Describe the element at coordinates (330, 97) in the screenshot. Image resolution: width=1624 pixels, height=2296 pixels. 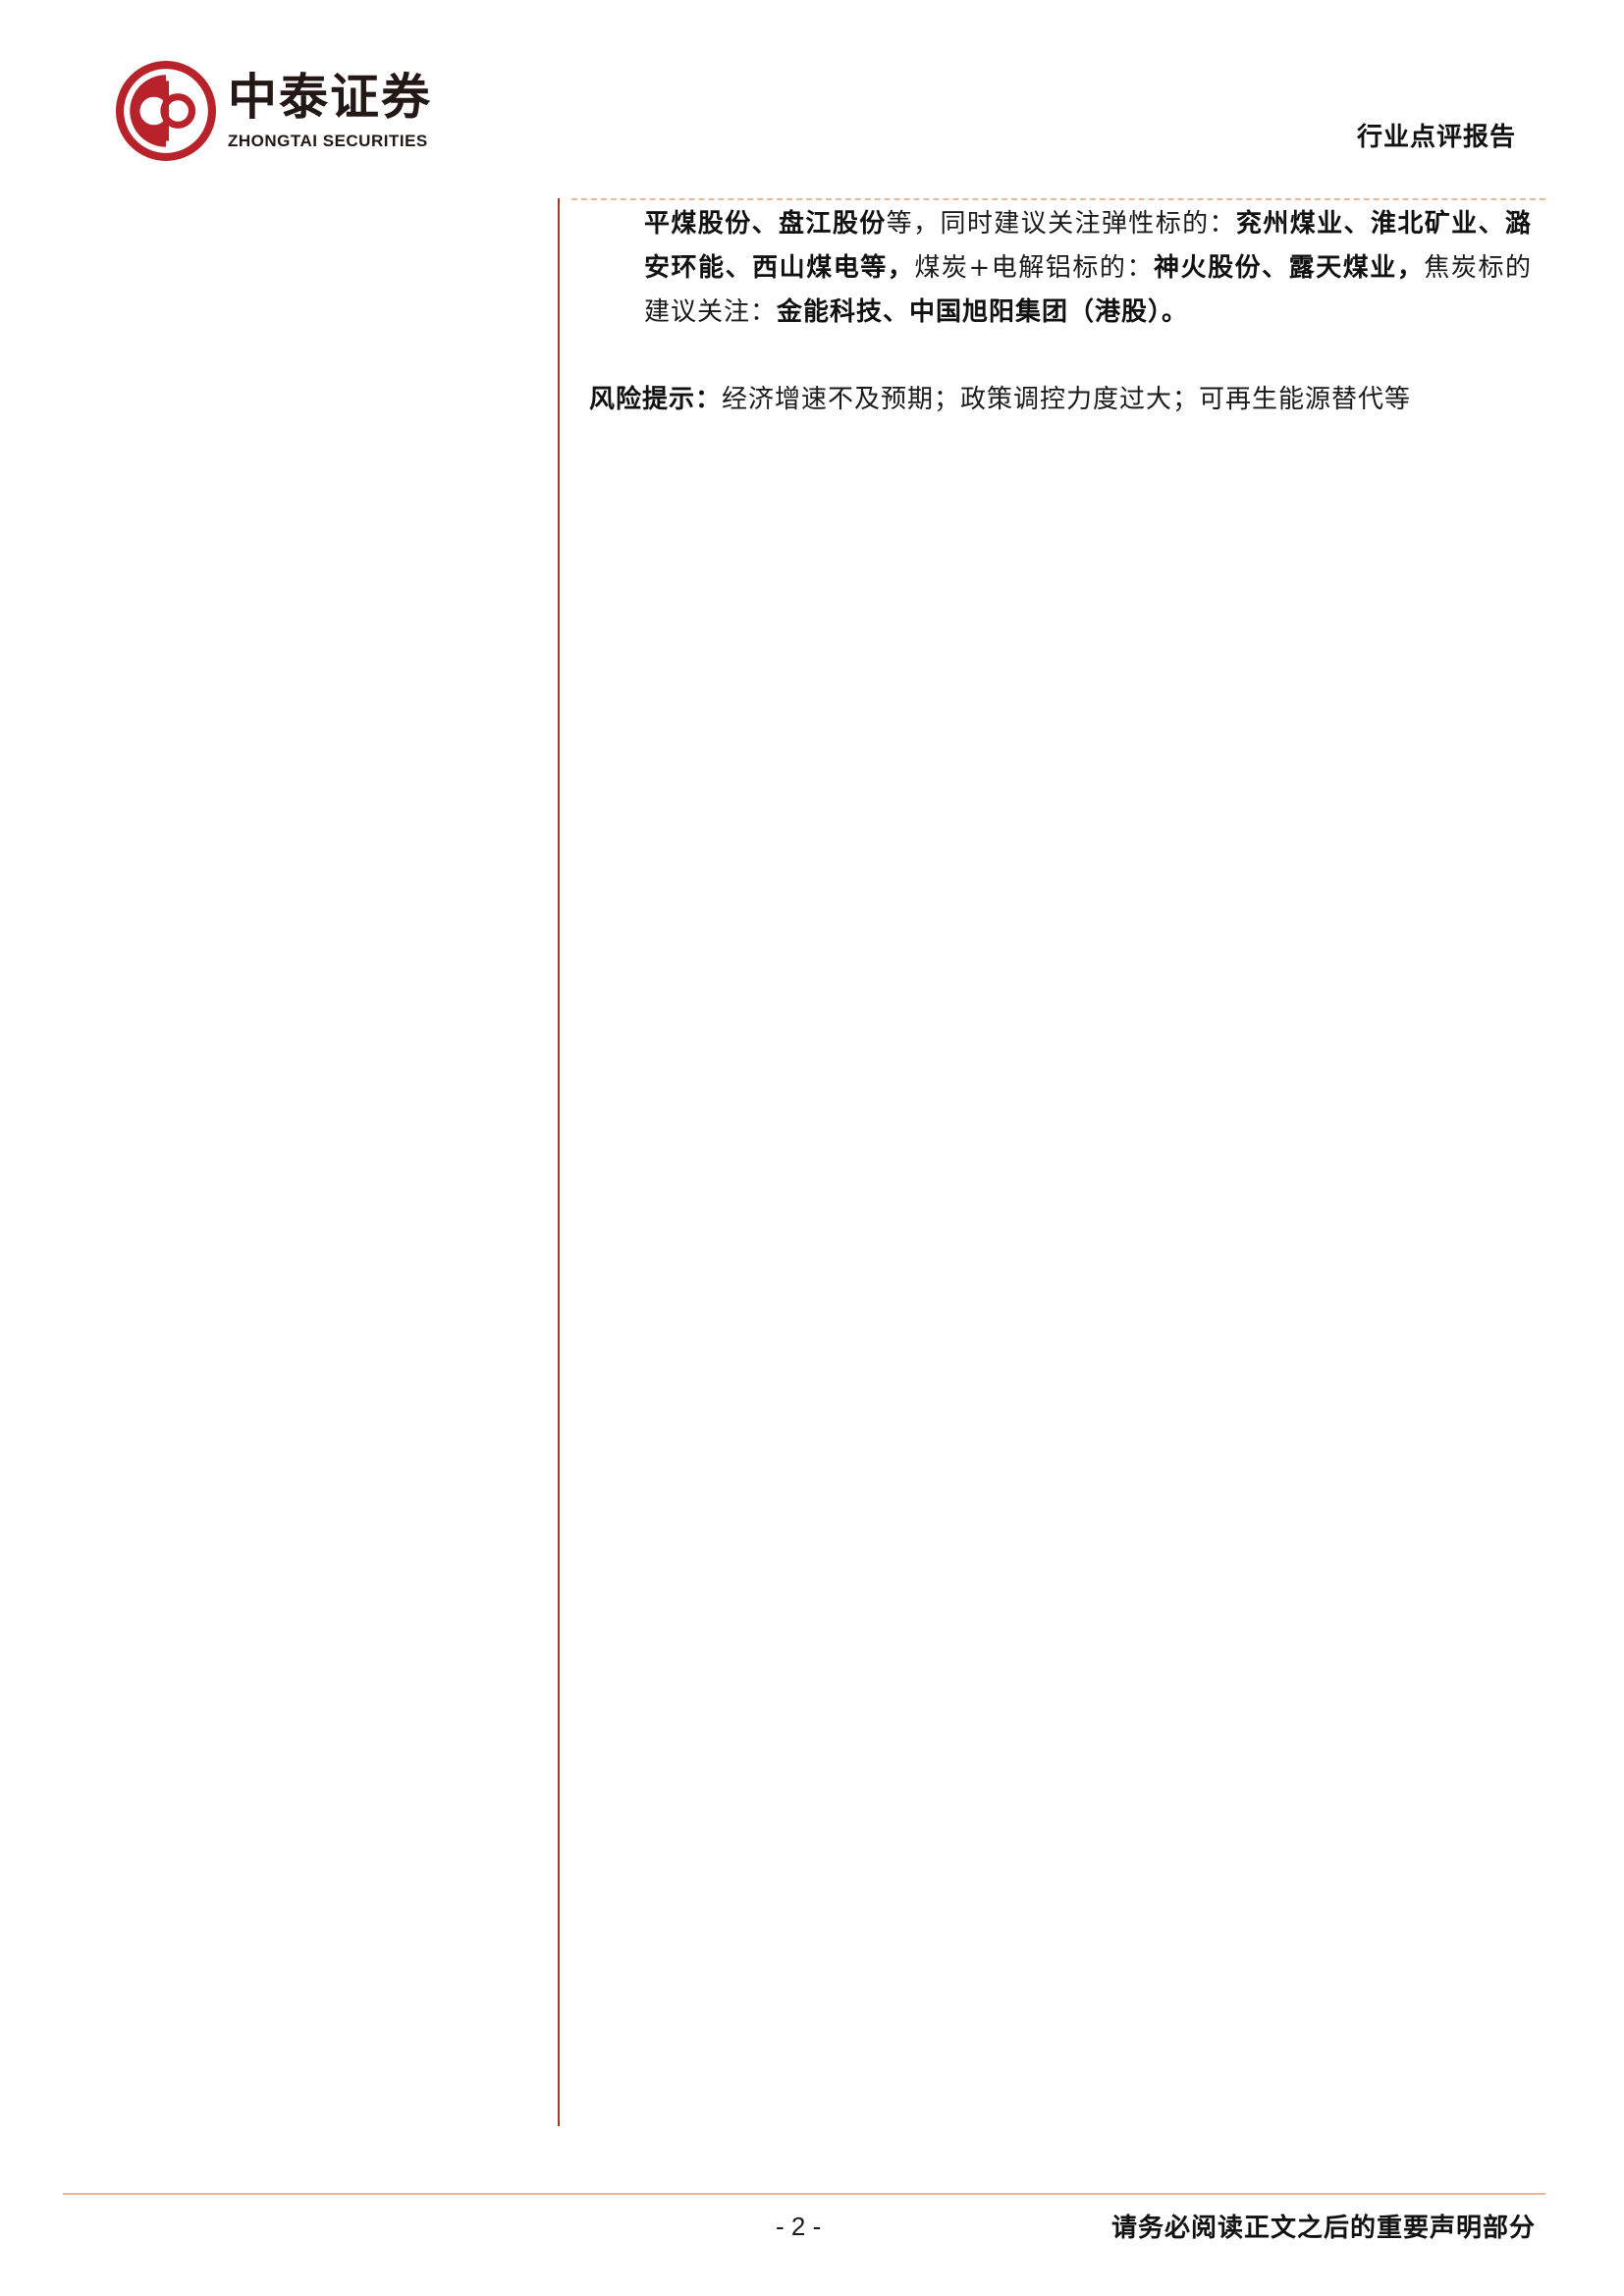
I see `brand-name-cn: 中泰证券` at that location.